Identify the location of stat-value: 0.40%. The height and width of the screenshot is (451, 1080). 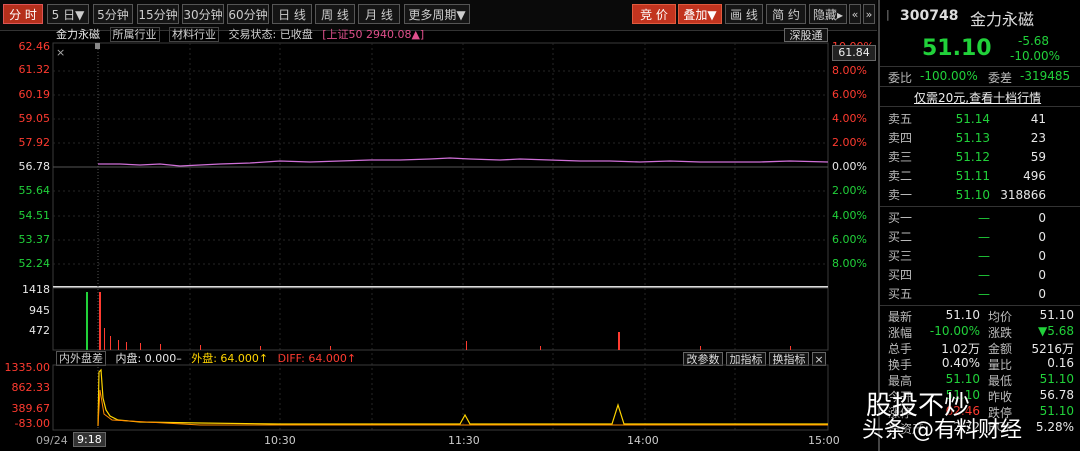
(960, 363).